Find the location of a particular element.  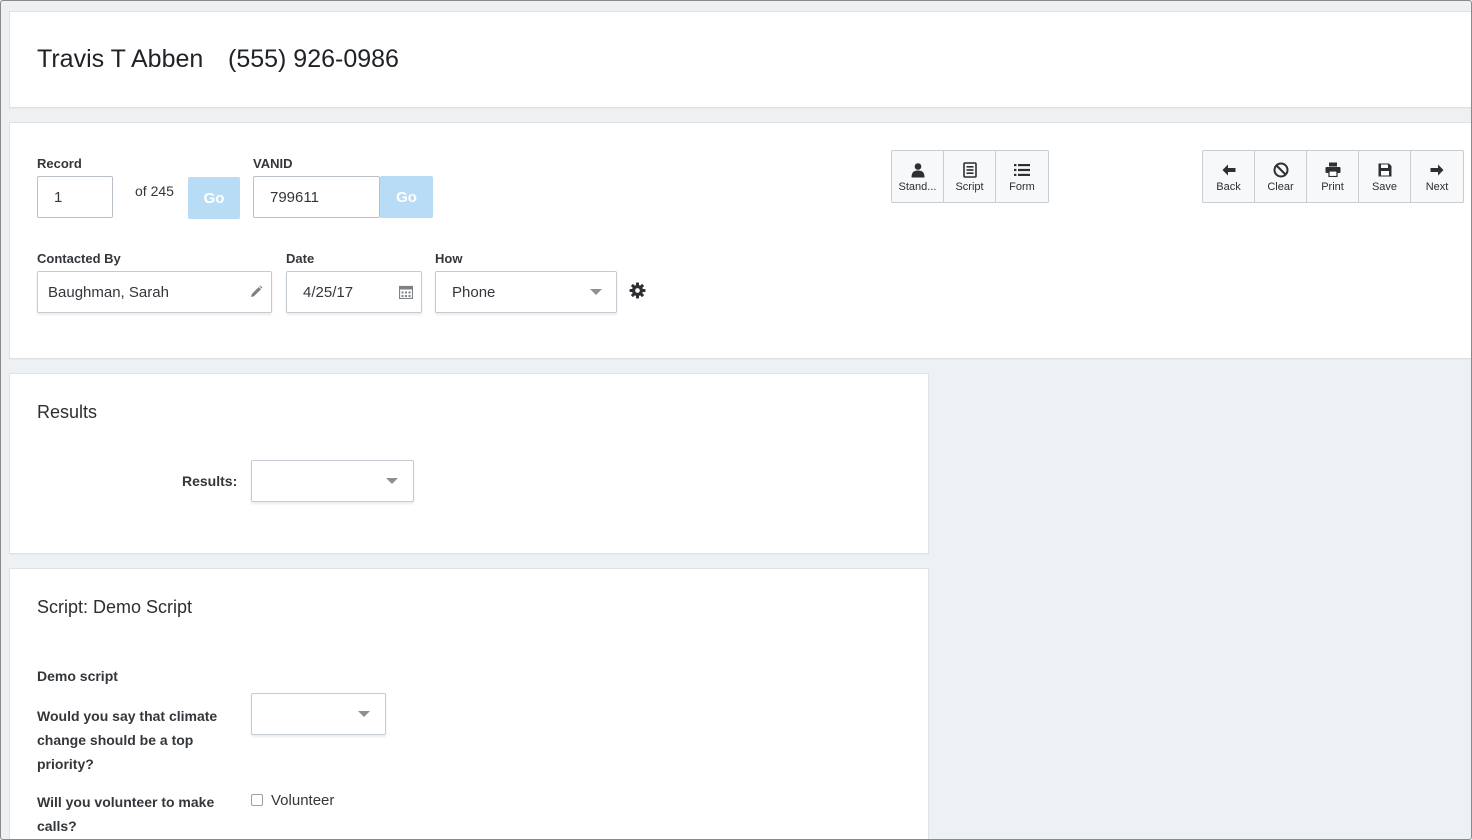

date-field: 4/25/17 is located at coordinates (354, 292).